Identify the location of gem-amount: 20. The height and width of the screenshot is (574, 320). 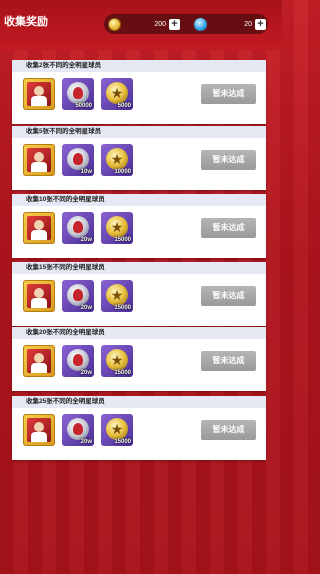
(248, 24).